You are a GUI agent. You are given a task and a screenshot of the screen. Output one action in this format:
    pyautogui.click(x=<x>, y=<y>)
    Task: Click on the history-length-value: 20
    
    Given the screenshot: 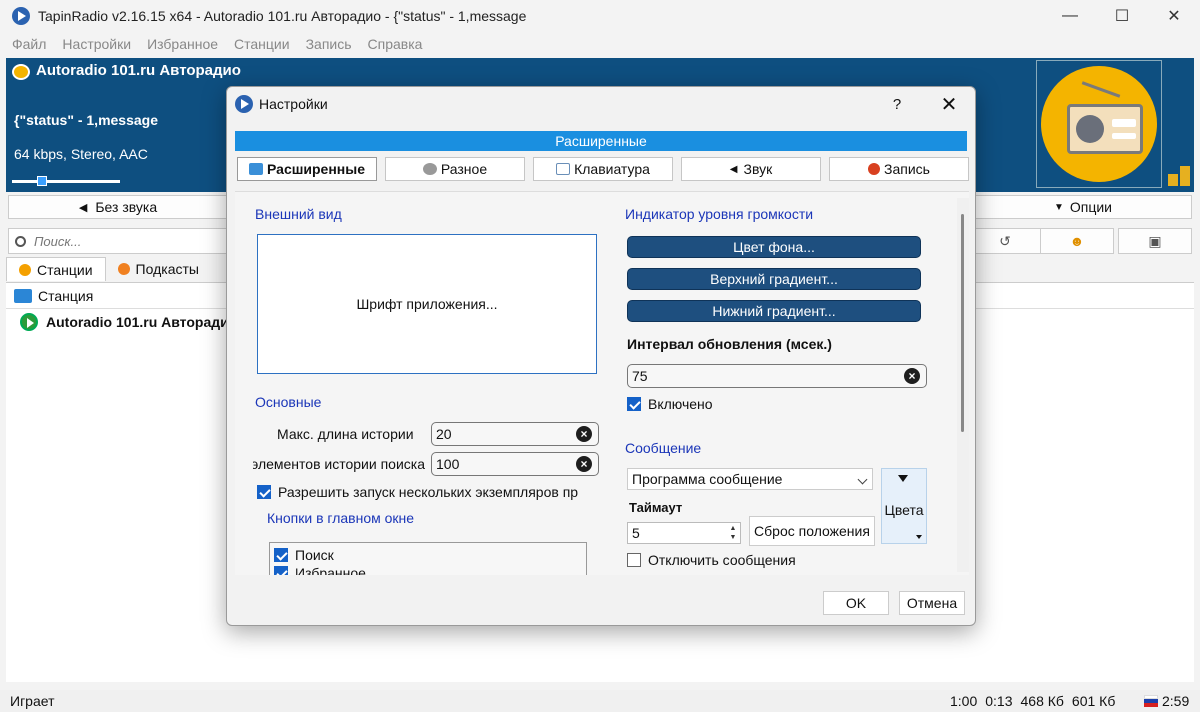 What is the action you would take?
    pyautogui.click(x=444, y=434)
    